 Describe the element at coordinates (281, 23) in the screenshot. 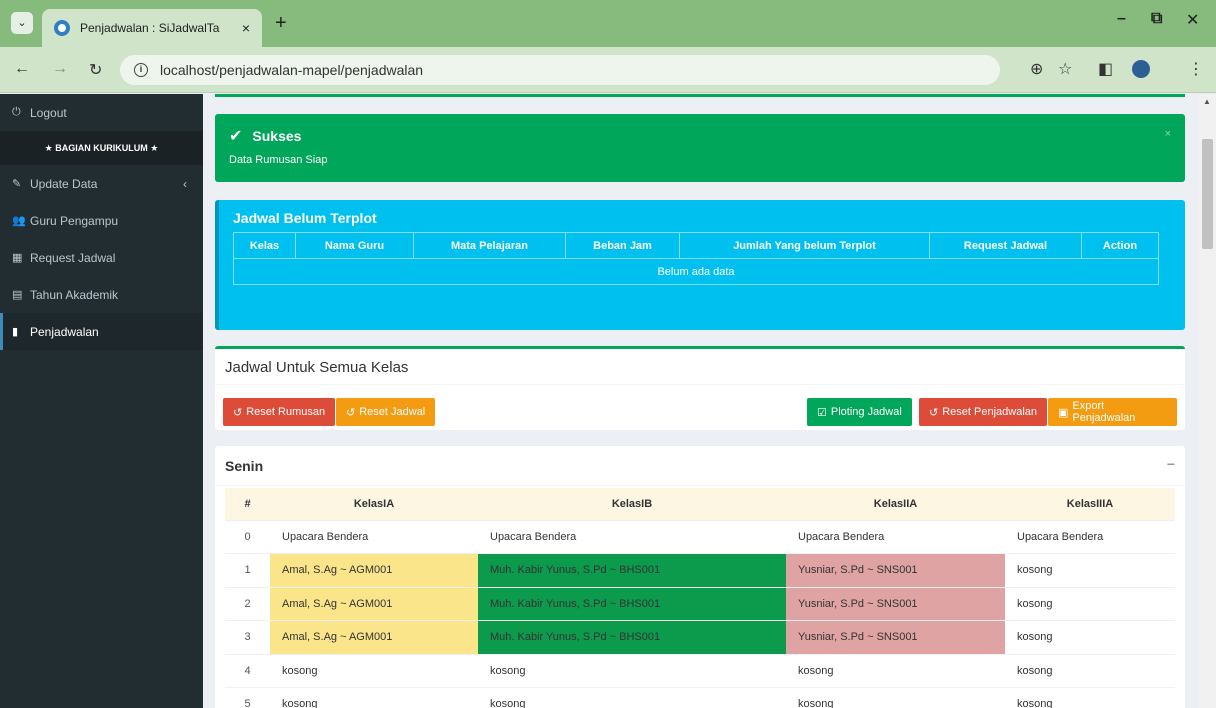

I see `new-tab-button: +` at that location.